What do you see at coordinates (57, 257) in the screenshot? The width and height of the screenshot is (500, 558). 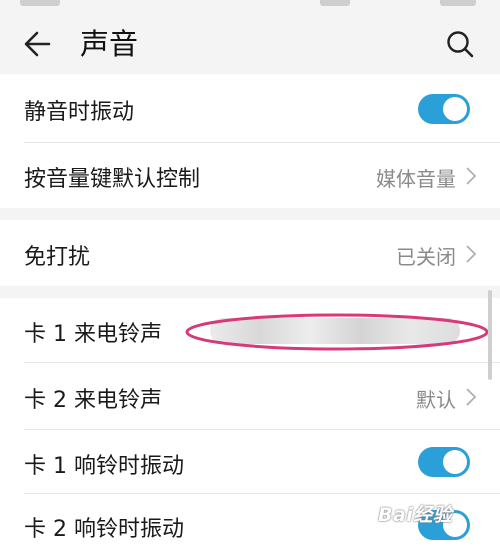 I see `setting-label: 免打扰` at bounding box center [57, 257].